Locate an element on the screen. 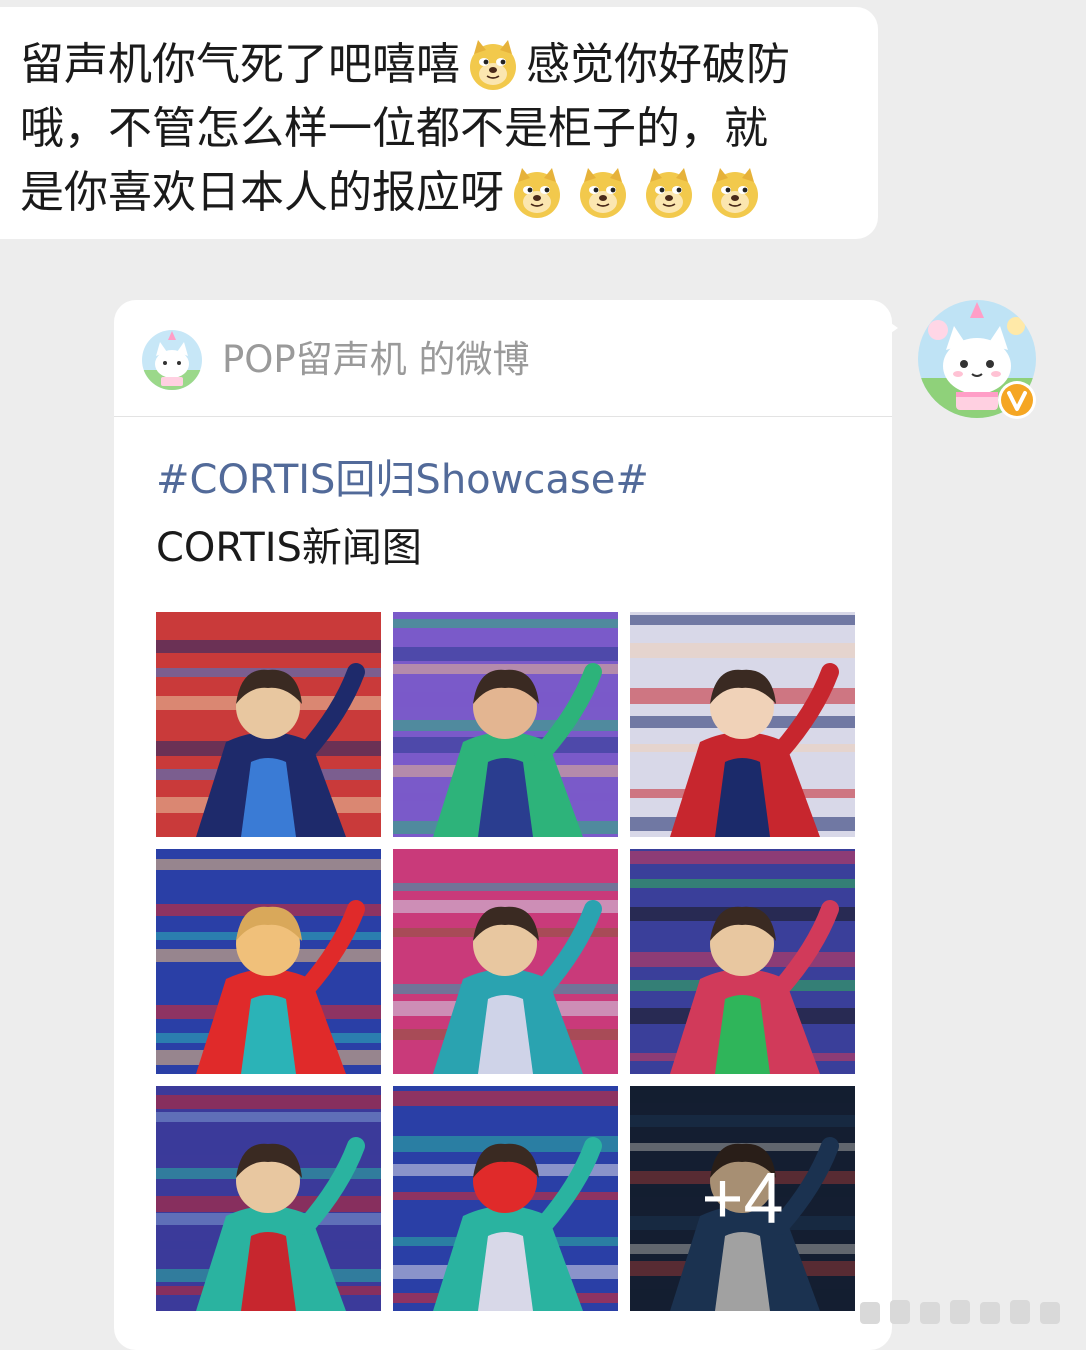 The width and height of the screenshot is (1086, 1350). more-photos-count: +4 is located at coordinates (742, 1198).